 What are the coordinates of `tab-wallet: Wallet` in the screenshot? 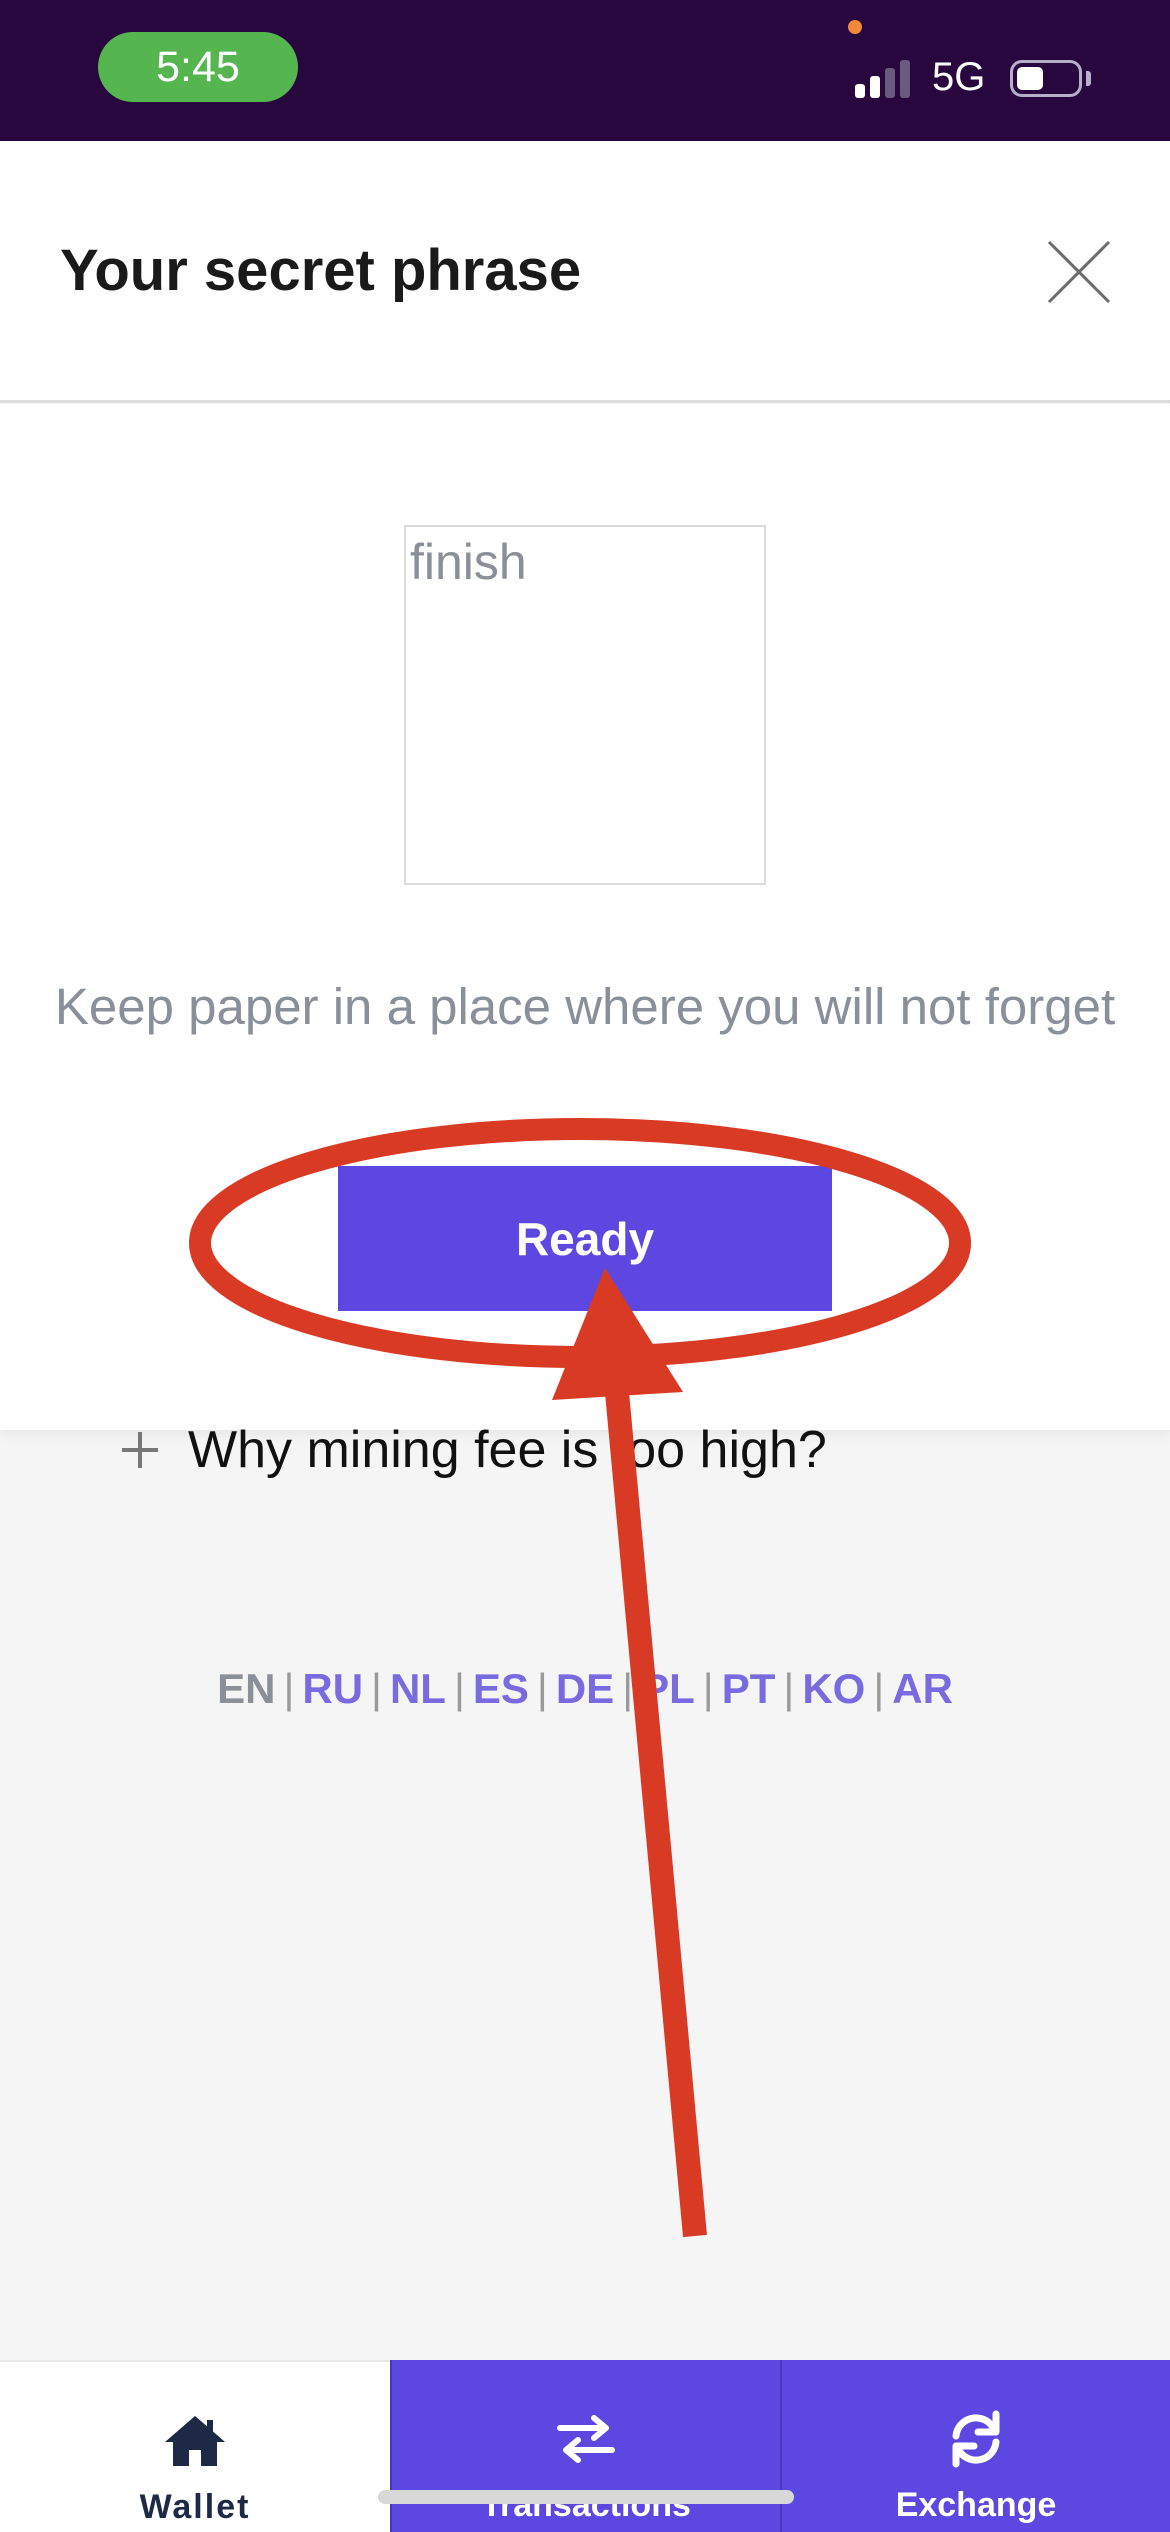 It's located at (195, 2446).